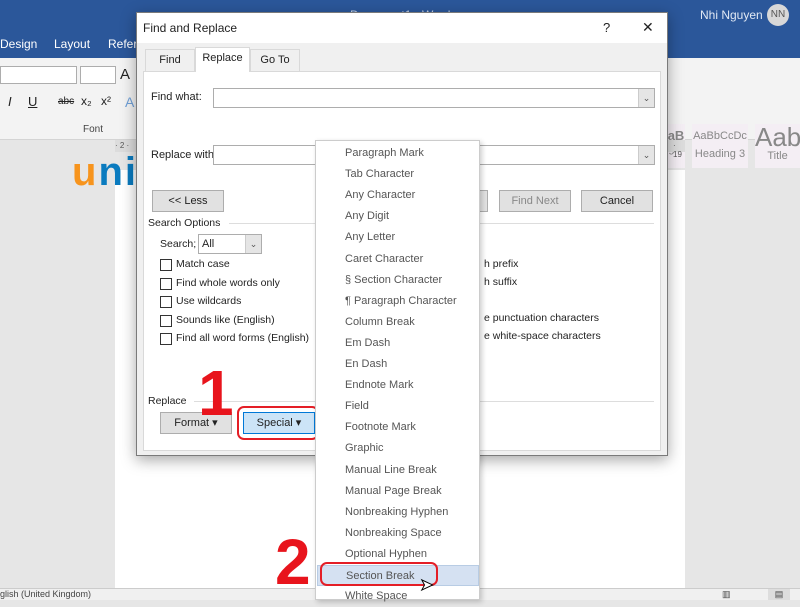 The height and width of the screenshot is (607, 800). Describe the element at coordinates (720, 146) in the screenshot. I see `style-heading-3: AaBbCcDc Heading 3` at that location.